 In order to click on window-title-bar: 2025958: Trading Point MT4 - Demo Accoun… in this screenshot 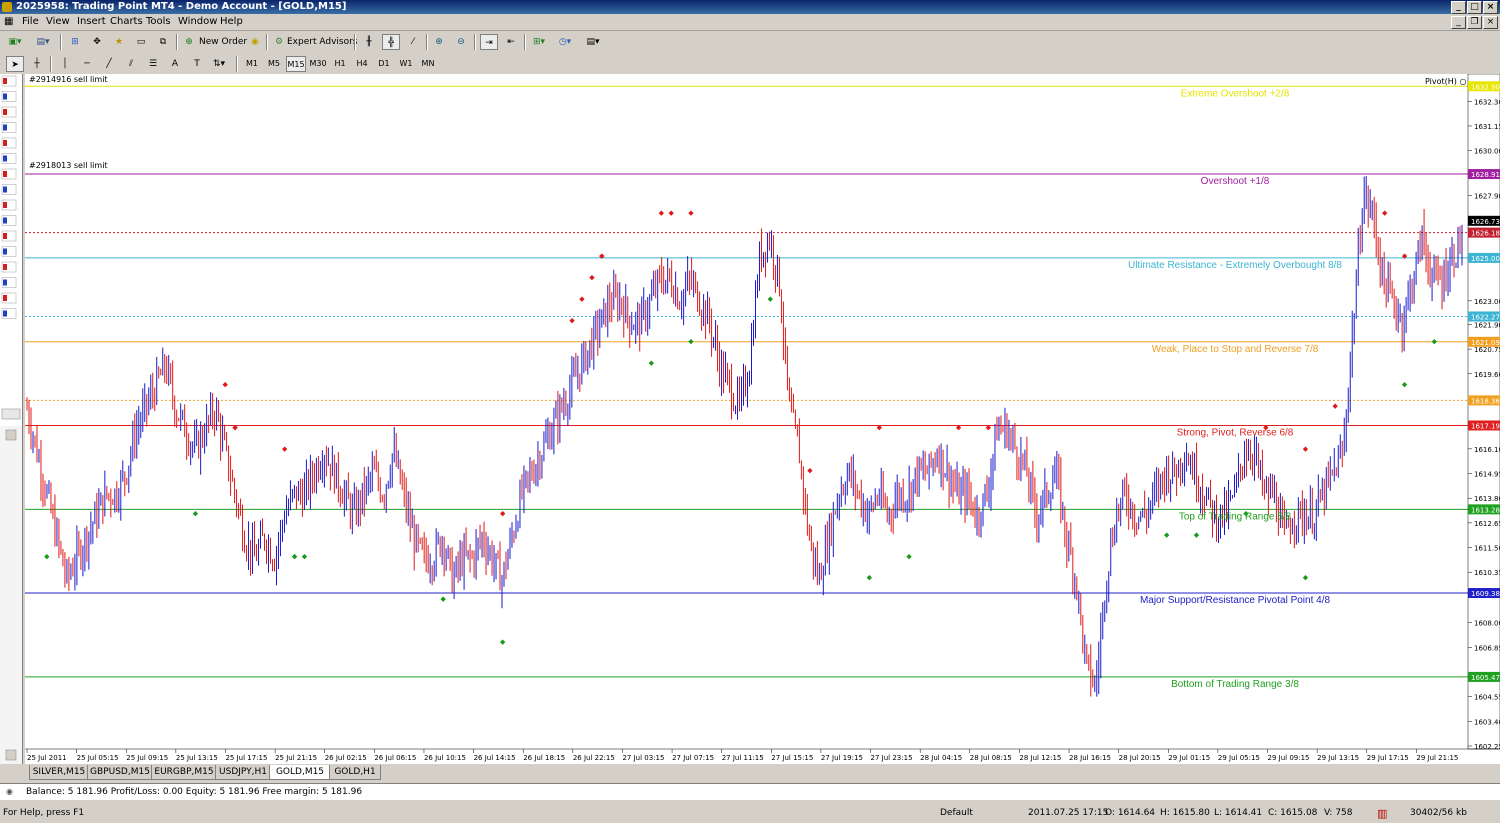, I will do `click(750, 7)`.